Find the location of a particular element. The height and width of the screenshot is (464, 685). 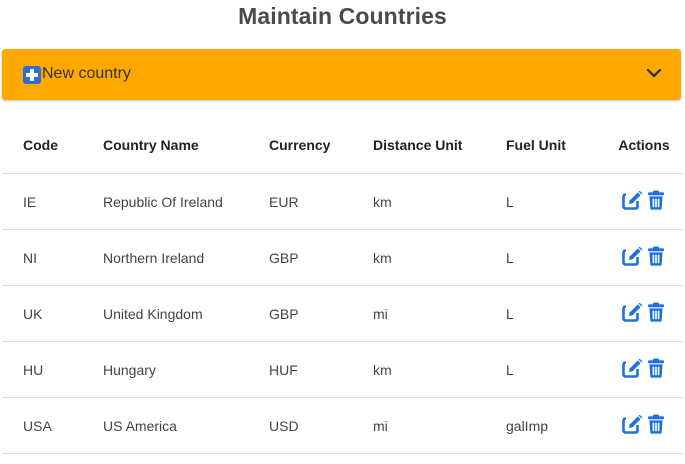

table-row: USA US America USD mi galImp is located at coordinates (342, 425).